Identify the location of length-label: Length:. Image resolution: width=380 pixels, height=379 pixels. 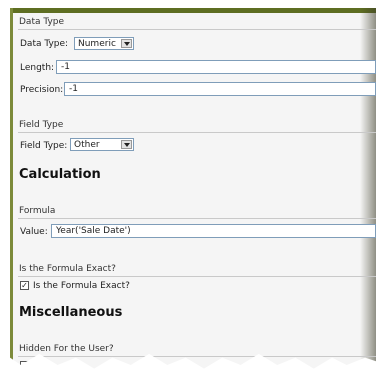
(37, 68).